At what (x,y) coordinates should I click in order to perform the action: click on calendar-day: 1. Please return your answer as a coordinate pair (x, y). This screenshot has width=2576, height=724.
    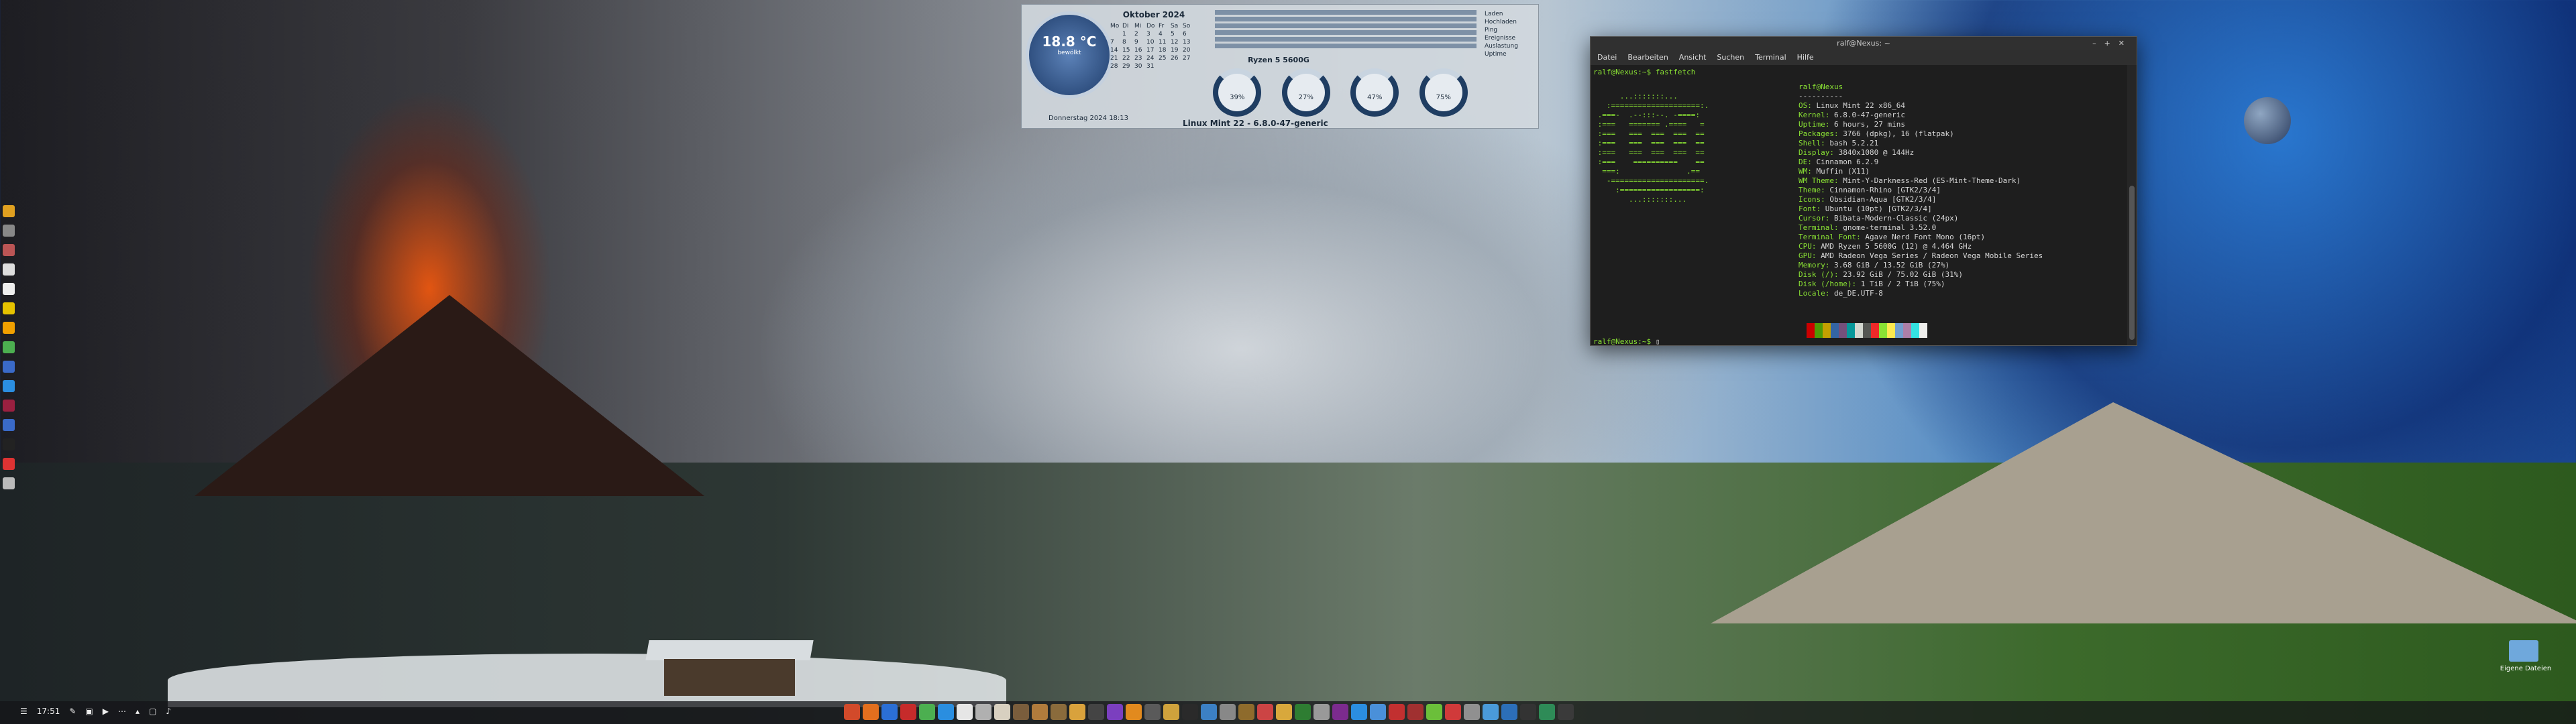
    Looking at the image, I should click on (1124, 34).